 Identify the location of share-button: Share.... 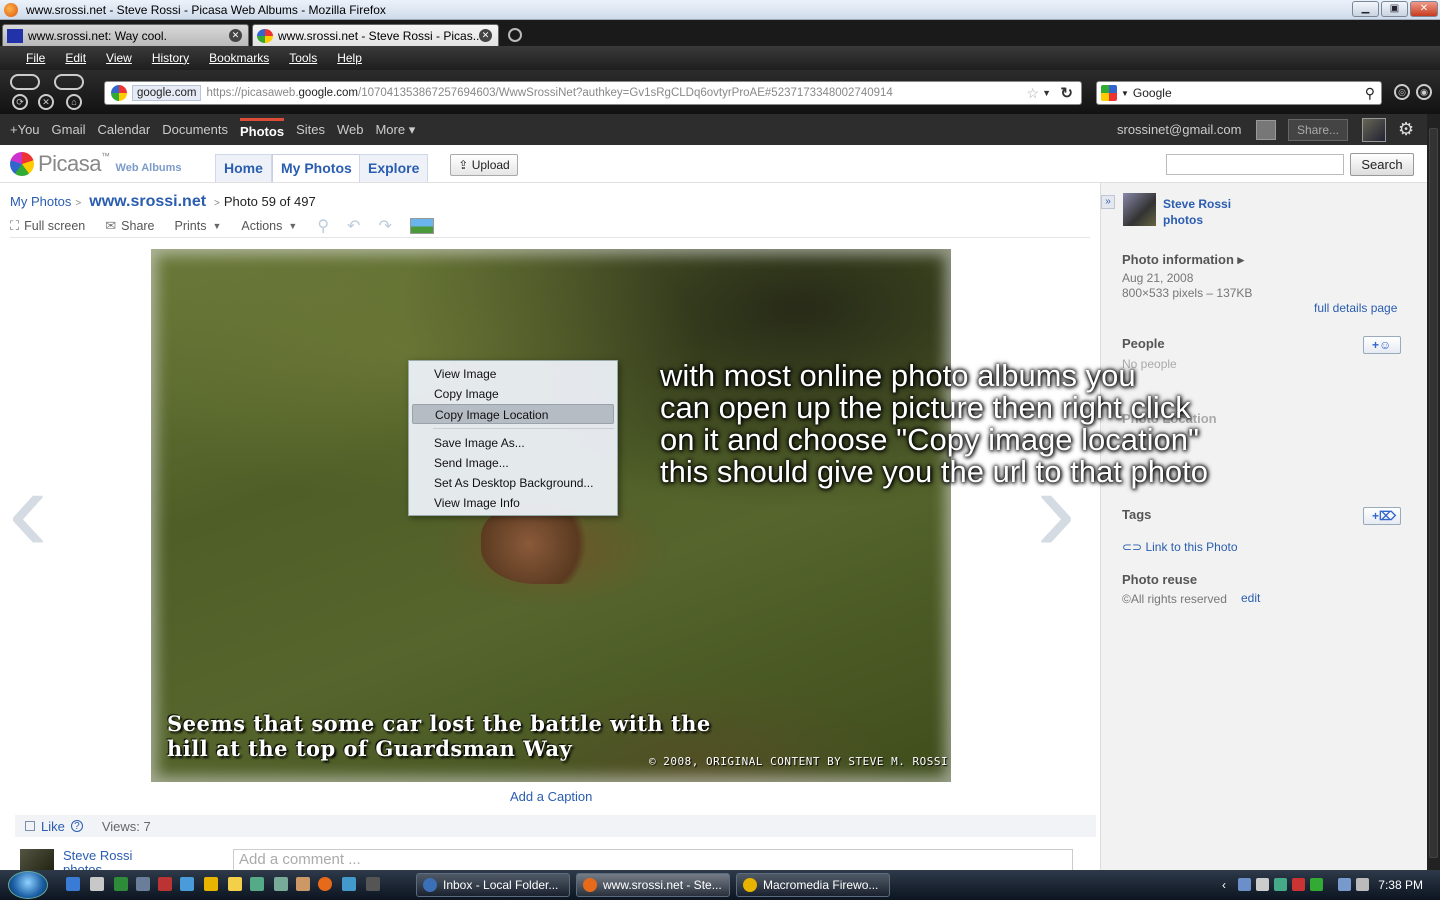
(1318, 129).